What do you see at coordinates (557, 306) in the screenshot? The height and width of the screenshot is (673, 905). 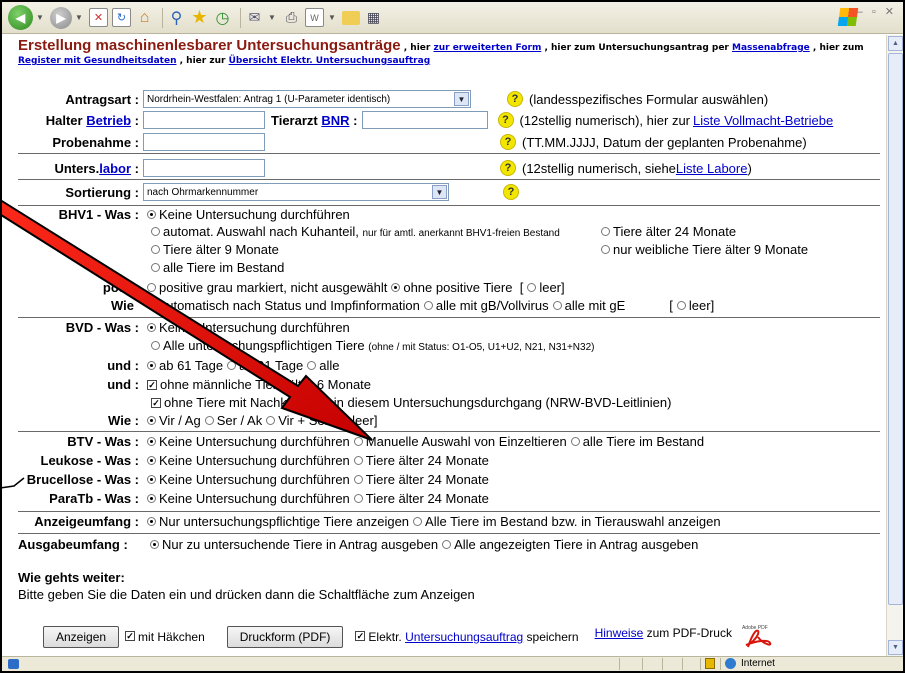 I see `bhv1-radio-ge` at bounding box center [557, 306].